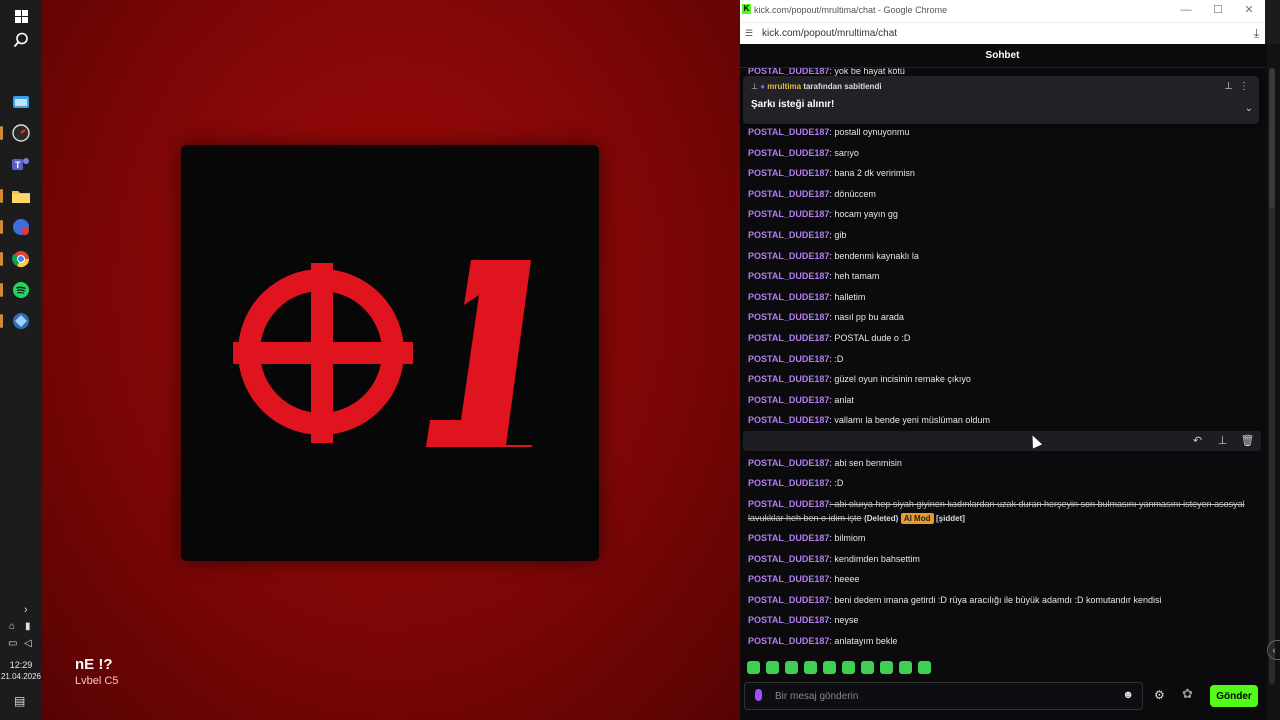  What do you see at coordinates (19, 701) in the screenshot?
I see `notifications-icon: ▤` at bounding box center [19, 701].